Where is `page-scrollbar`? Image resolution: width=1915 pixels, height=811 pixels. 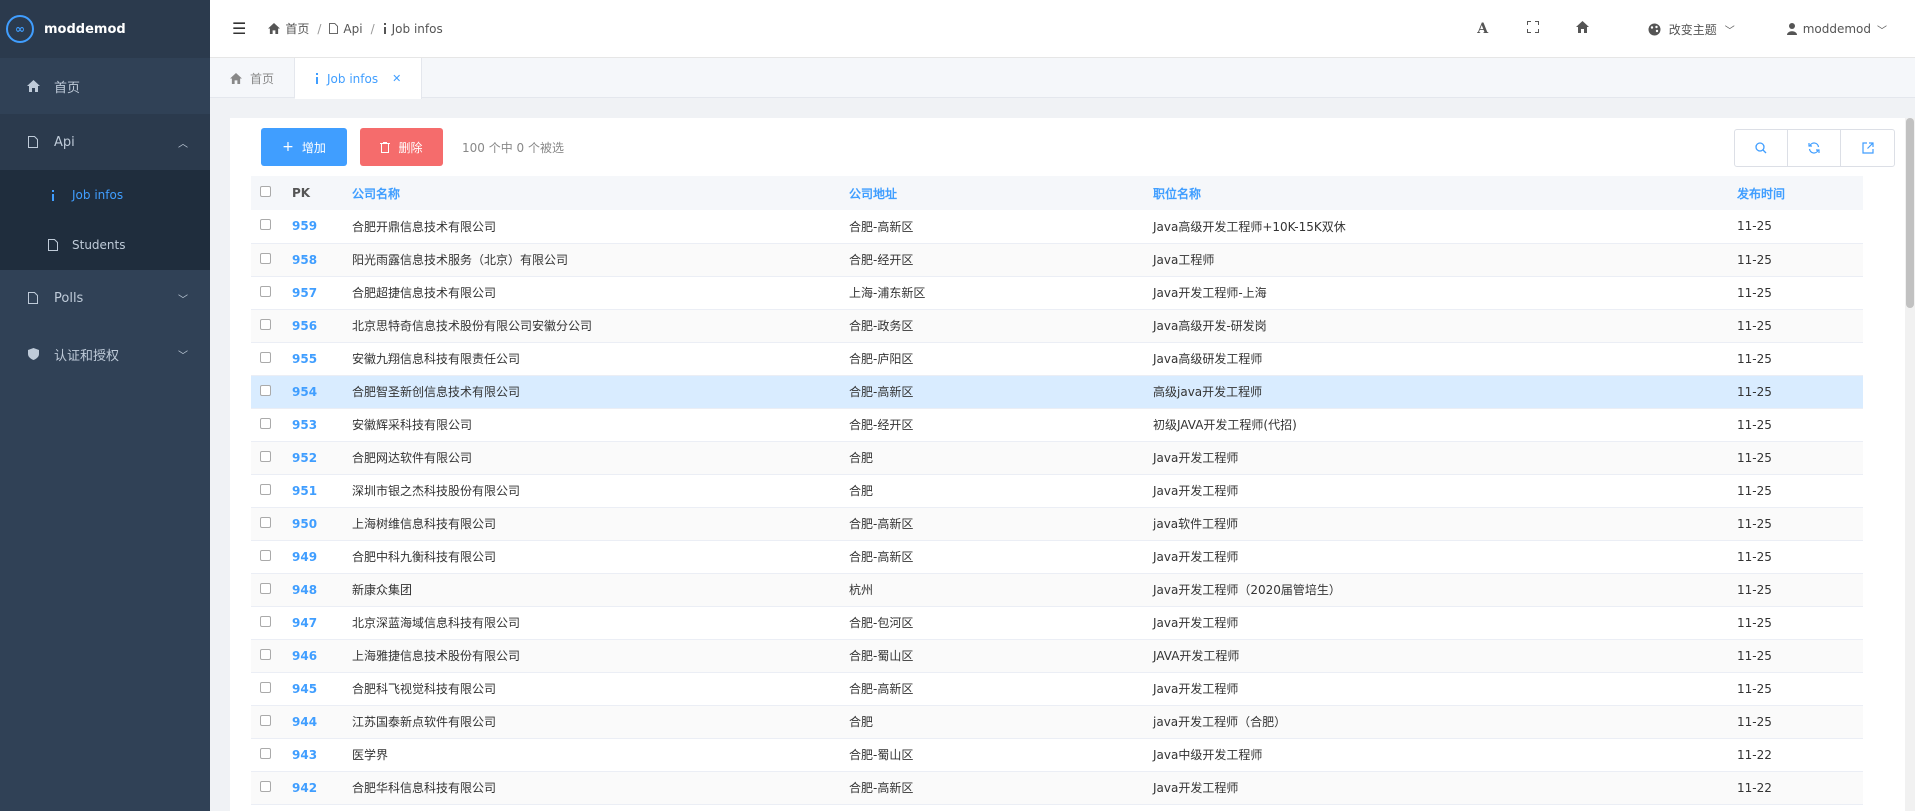 page-scrollbar is located at coordinates (1910, 464).